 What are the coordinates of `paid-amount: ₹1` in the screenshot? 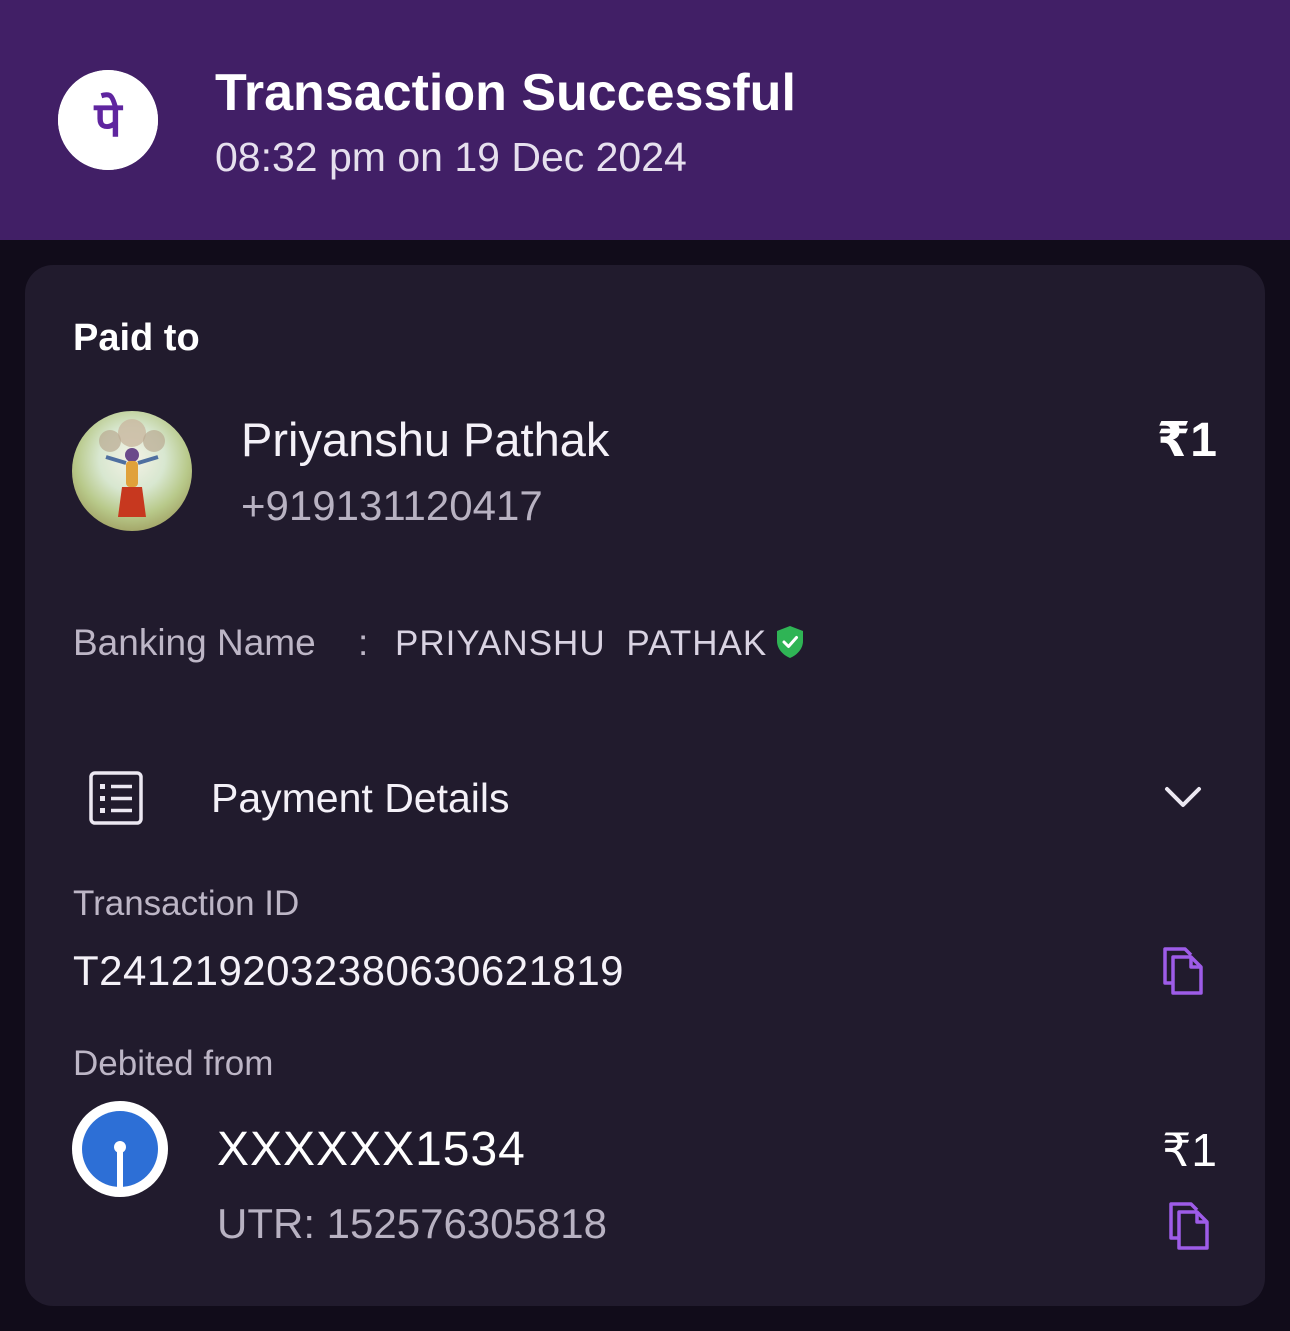 It's located at (1186, 440).